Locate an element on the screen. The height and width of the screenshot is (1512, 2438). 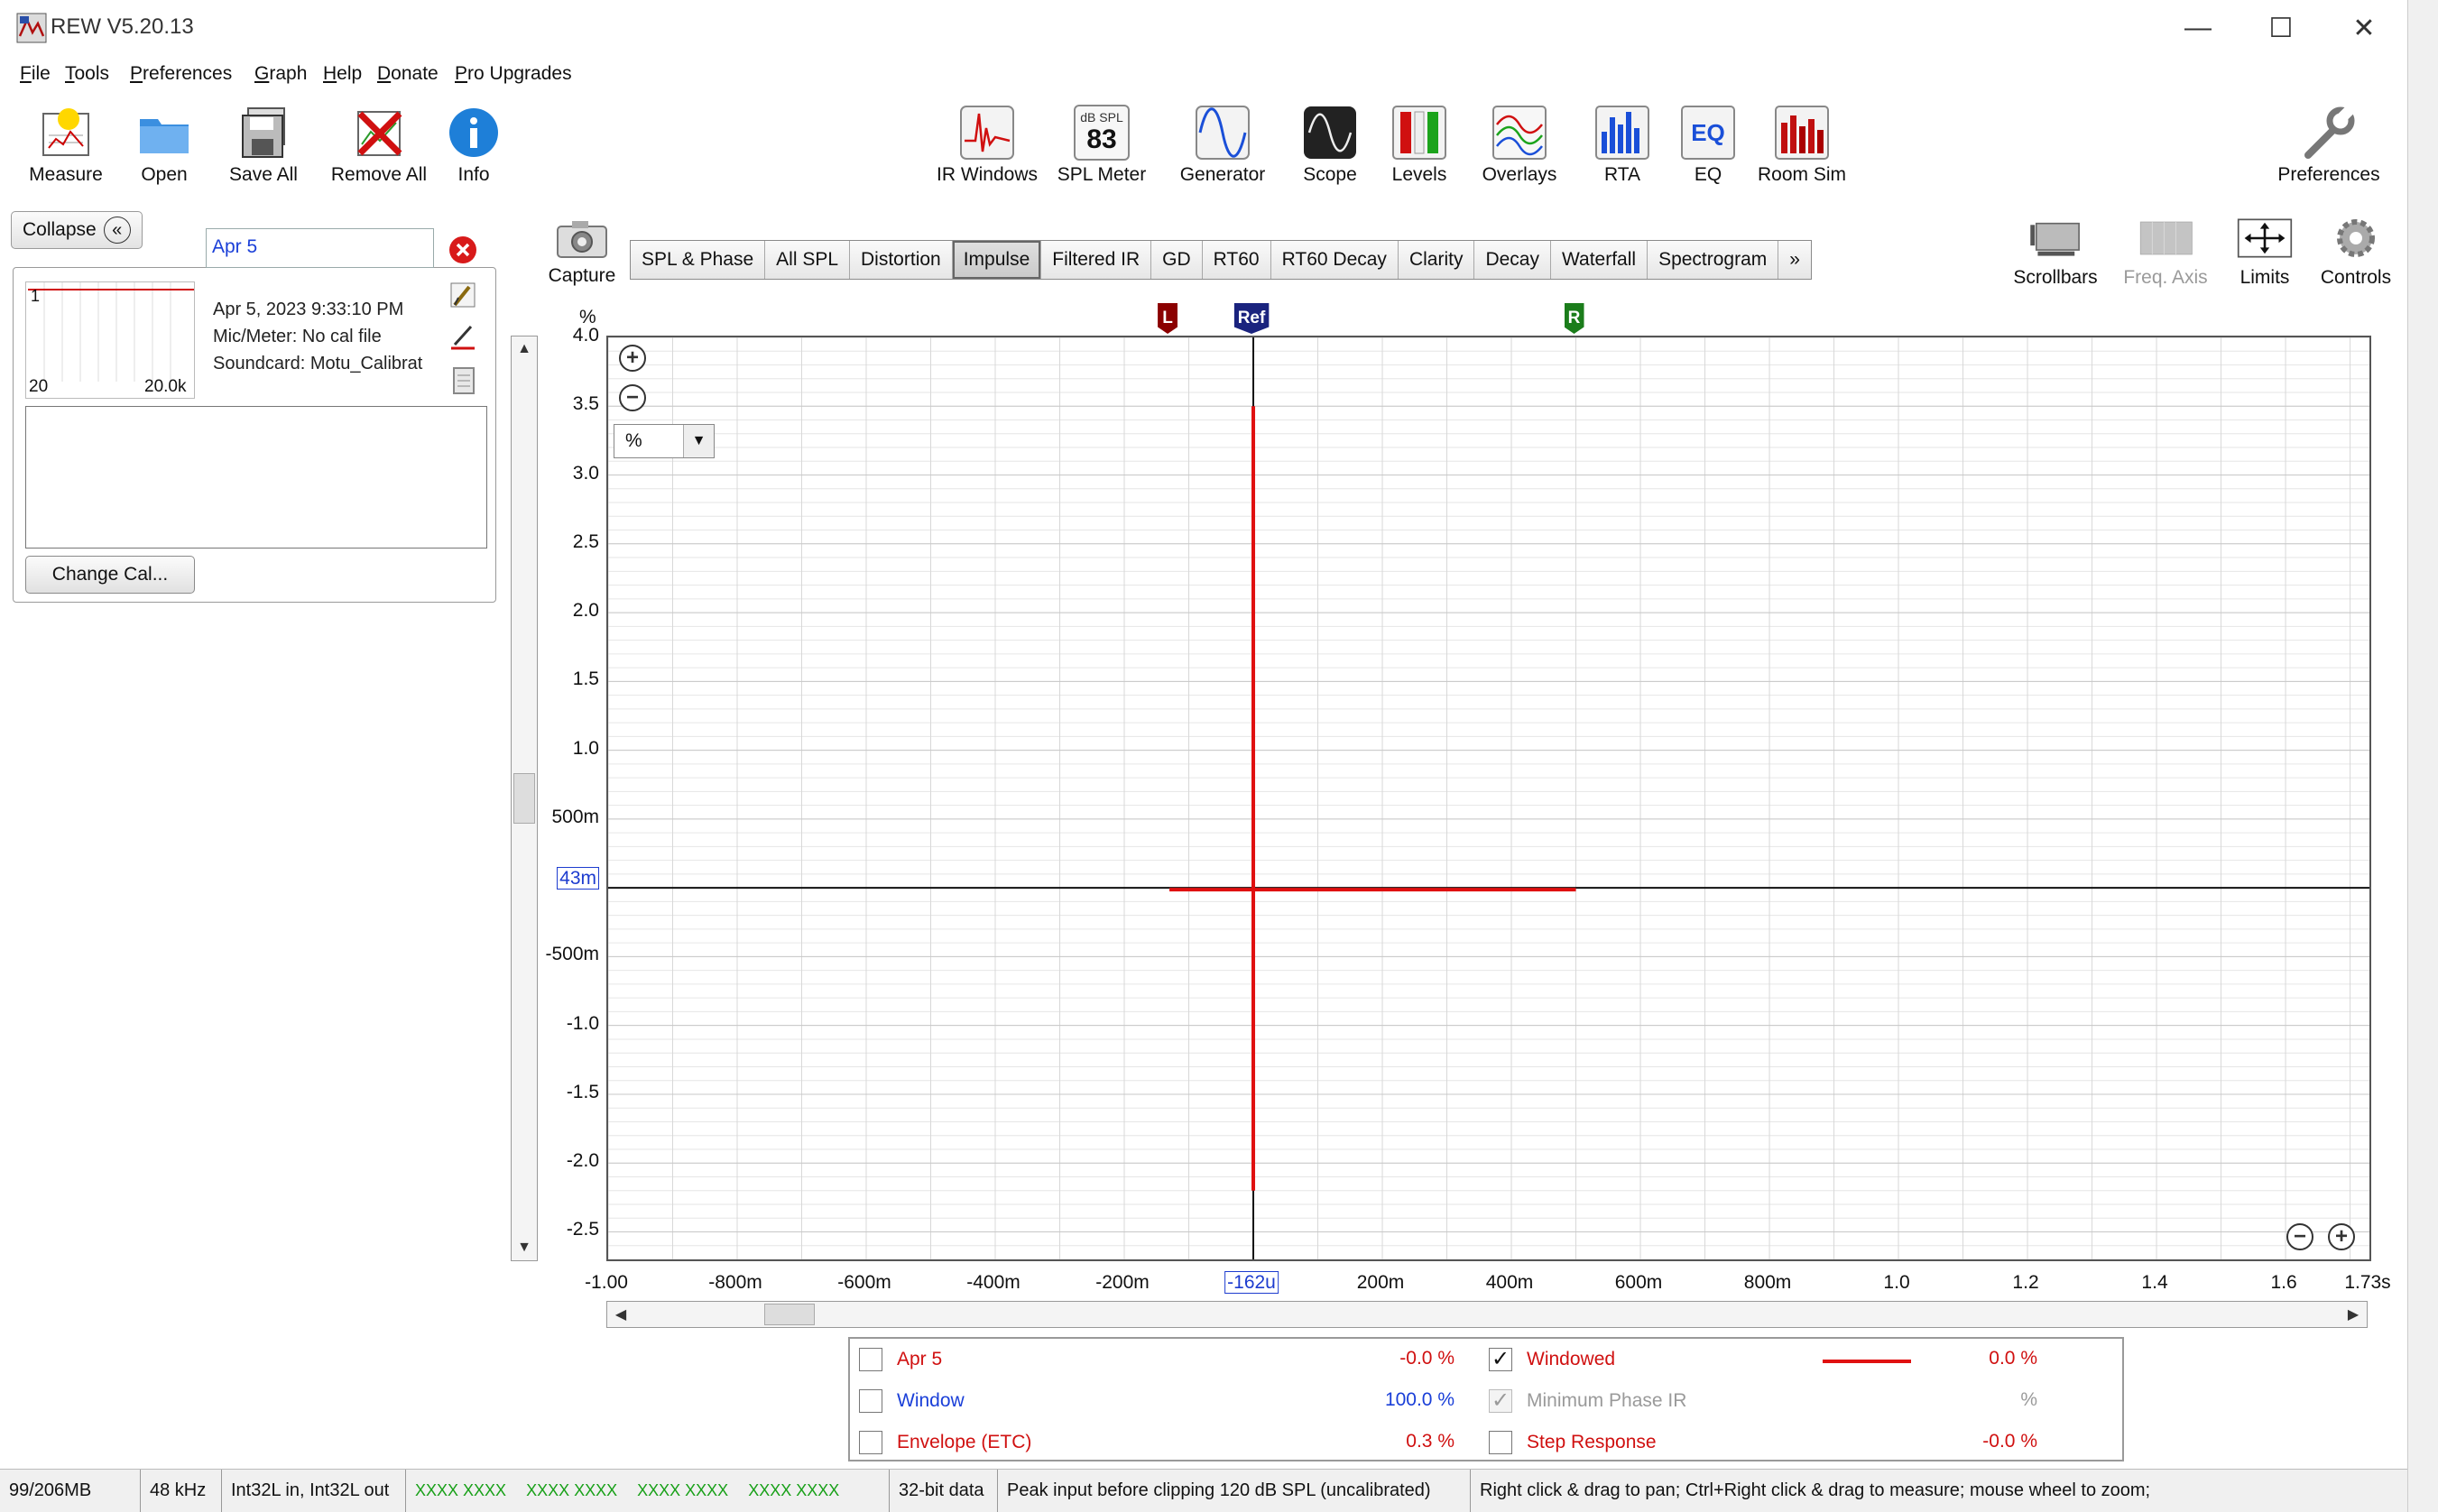
y-unit-value: % is located at coordinates (633, 440).